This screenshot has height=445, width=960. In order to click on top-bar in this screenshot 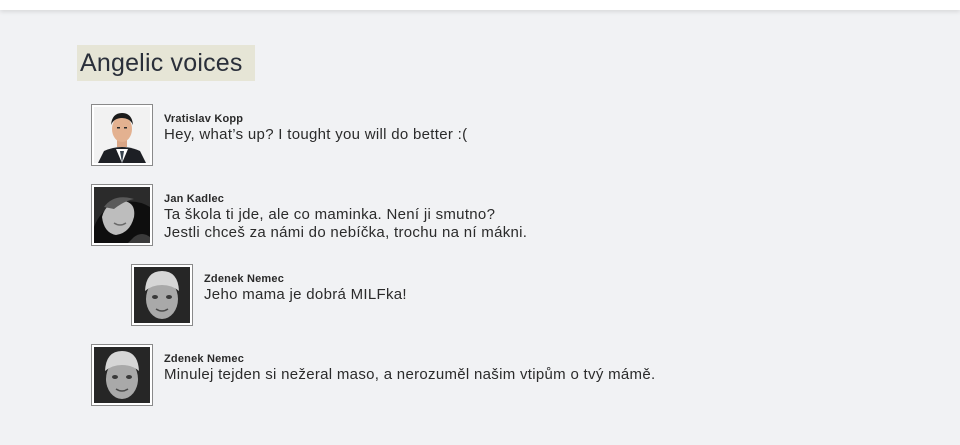, I will do `click(480, 5)`.